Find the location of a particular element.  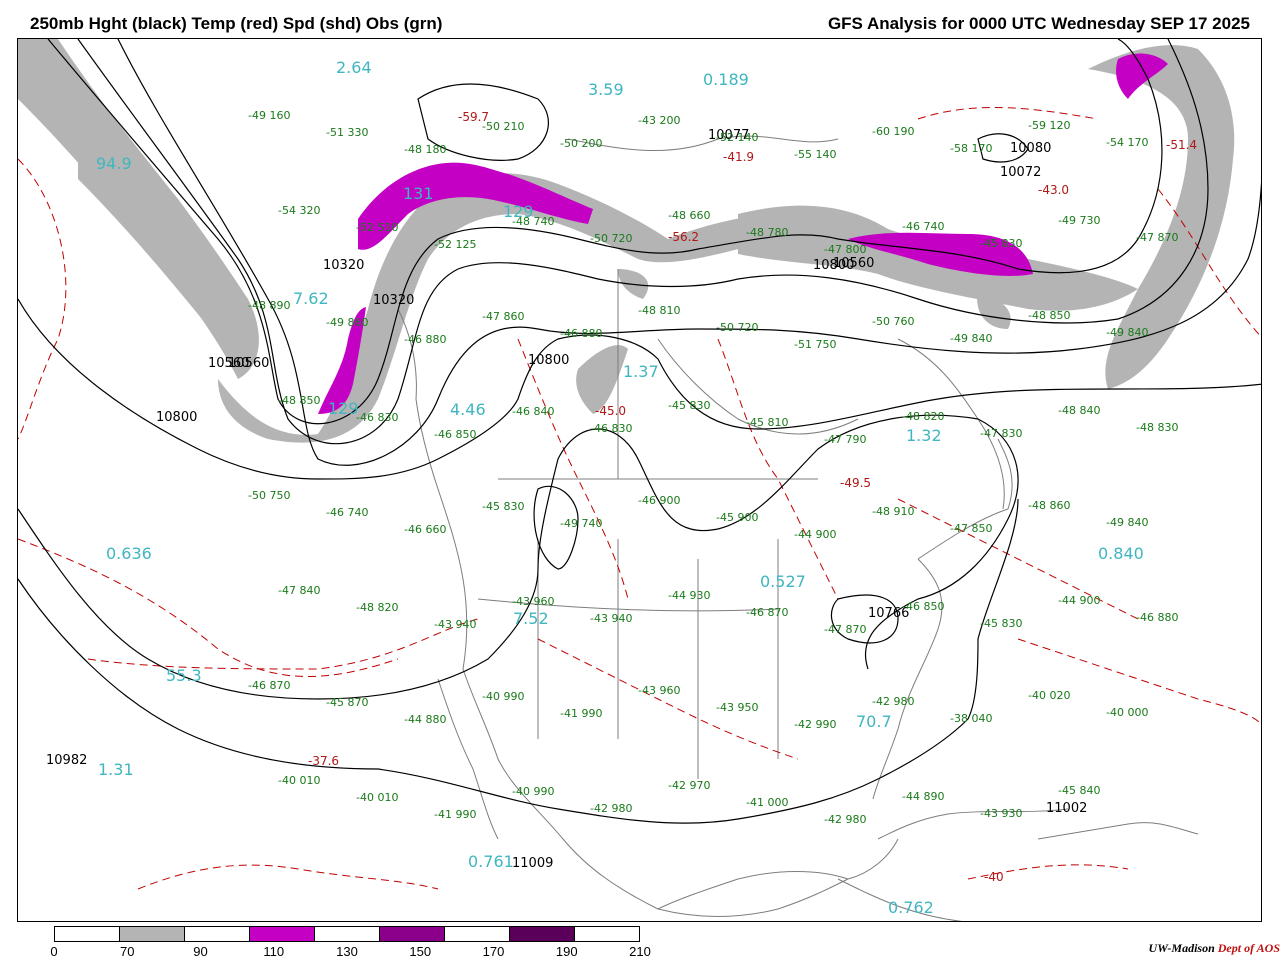

station-observation: -47 830 is located at coordinates (1001, 433).